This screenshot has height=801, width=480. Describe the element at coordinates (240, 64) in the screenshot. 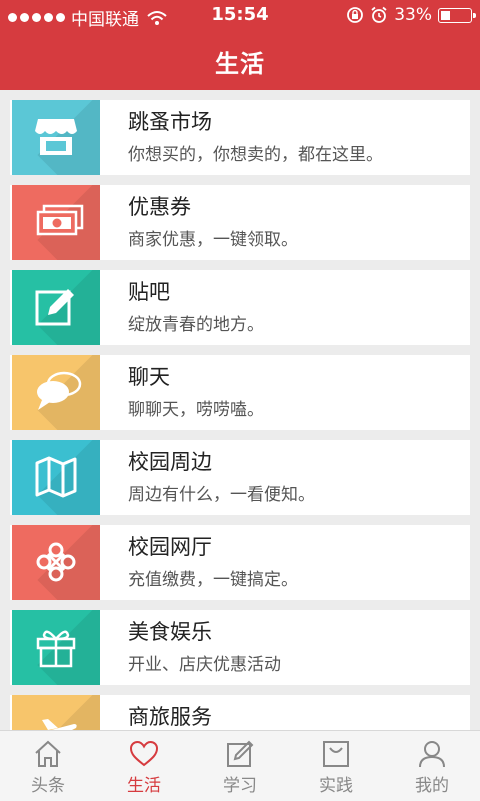

I see `page-title: 生活` at that location.